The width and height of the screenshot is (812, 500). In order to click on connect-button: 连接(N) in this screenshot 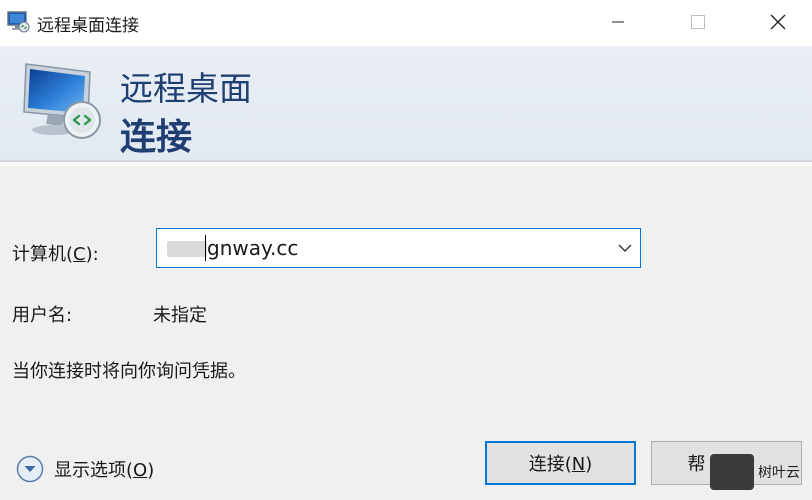, I will do `click(560, 463)`.